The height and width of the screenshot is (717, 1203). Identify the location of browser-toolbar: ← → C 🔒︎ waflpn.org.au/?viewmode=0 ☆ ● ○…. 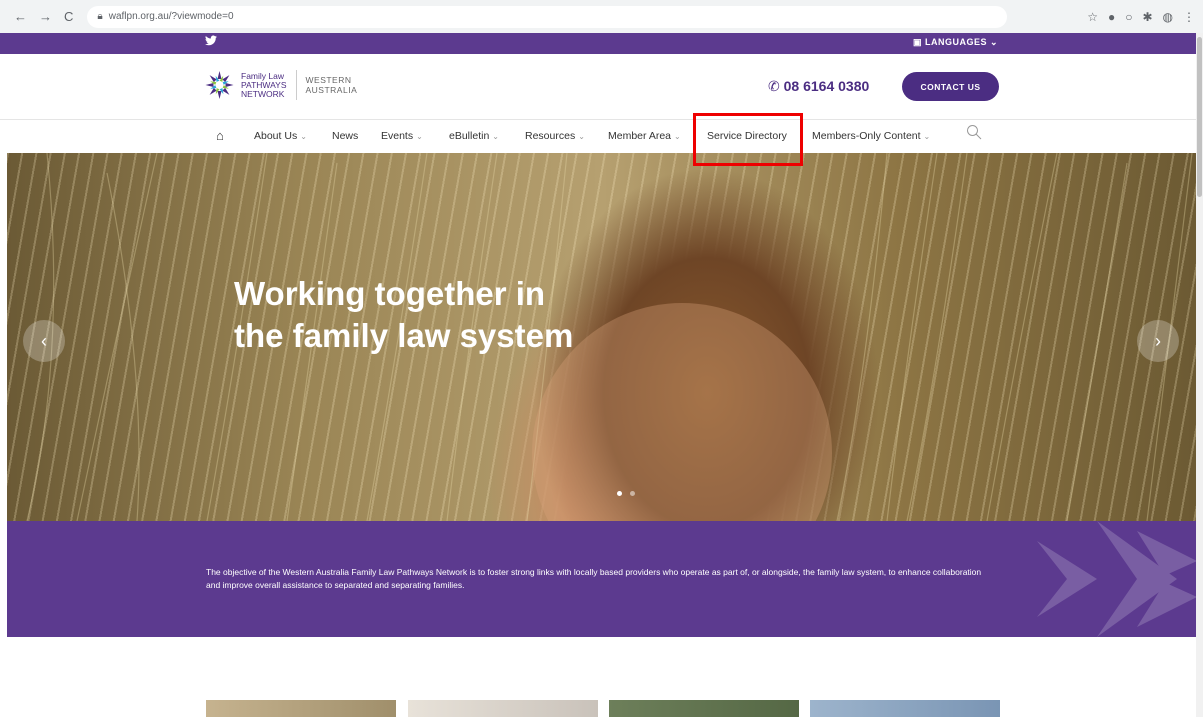
(601, 16).